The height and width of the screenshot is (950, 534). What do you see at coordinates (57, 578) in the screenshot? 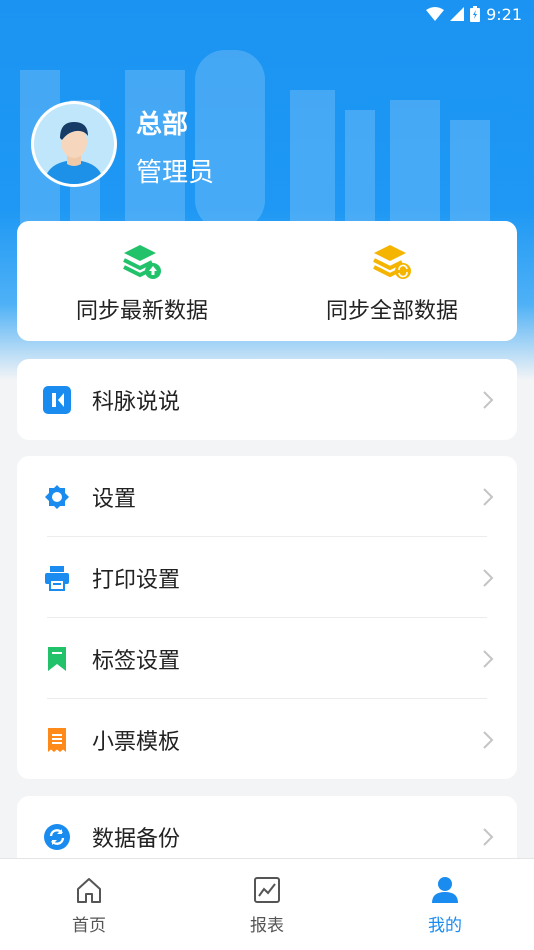
I see `printer-icon` at bounding box center [57, 578].